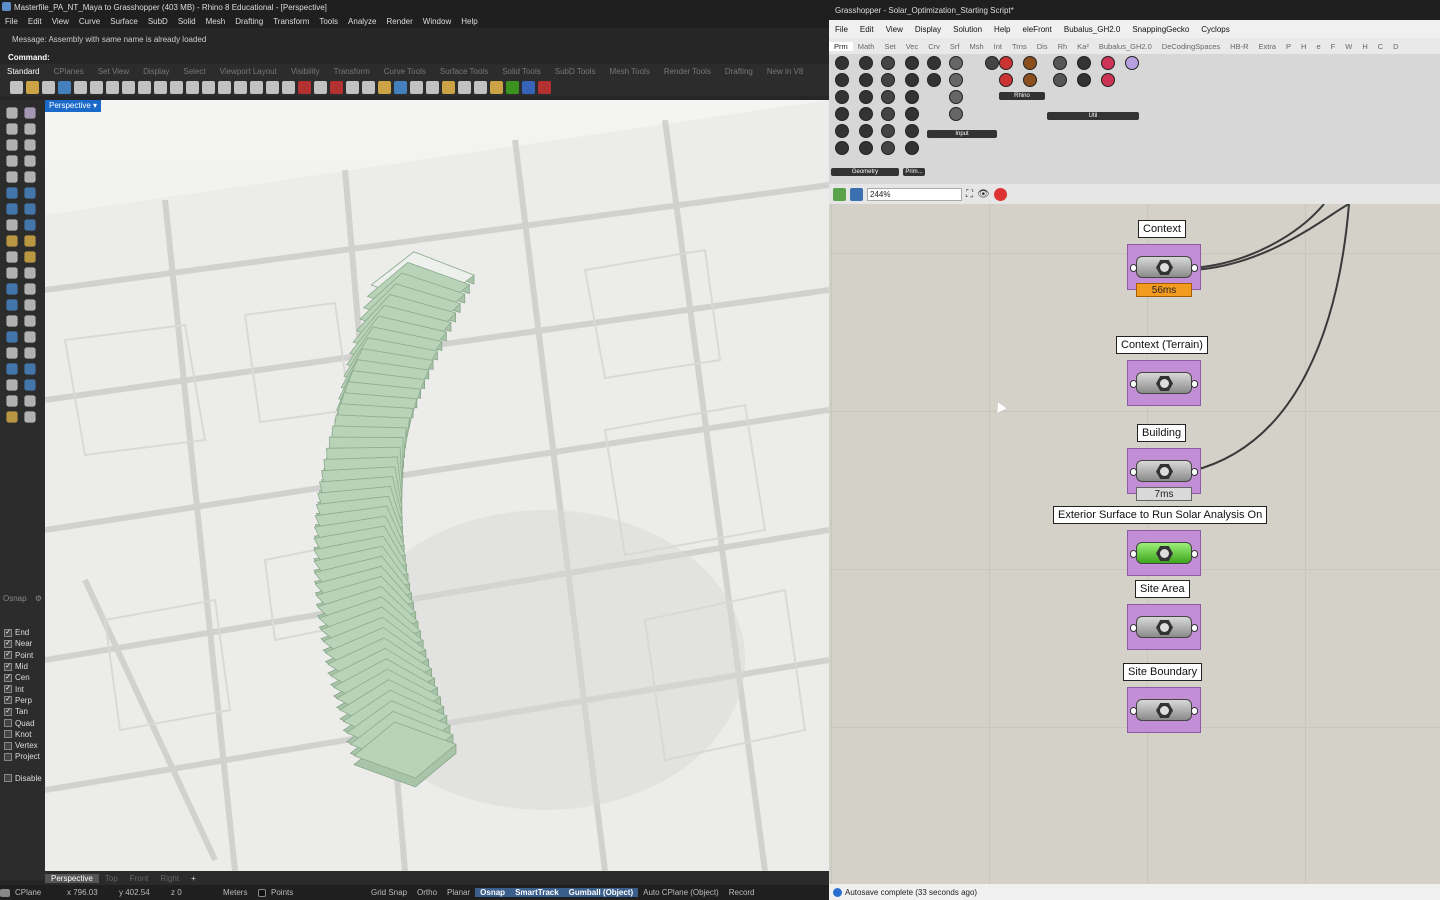  I want to click on menu-window: Window, so click(437, 21).